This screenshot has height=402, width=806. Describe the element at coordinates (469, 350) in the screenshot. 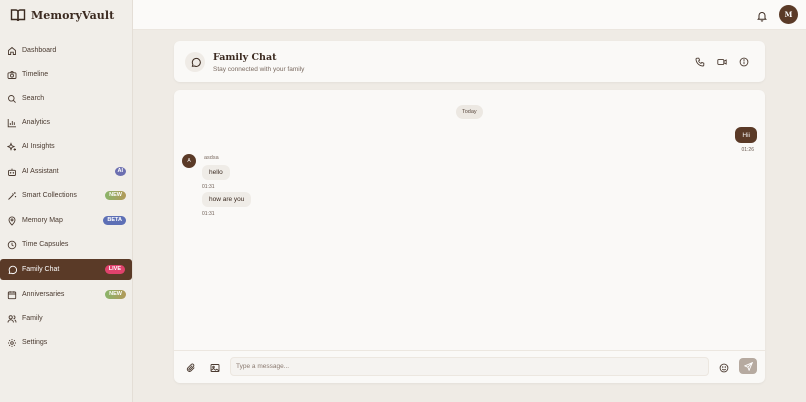

I see `divider` at that location.